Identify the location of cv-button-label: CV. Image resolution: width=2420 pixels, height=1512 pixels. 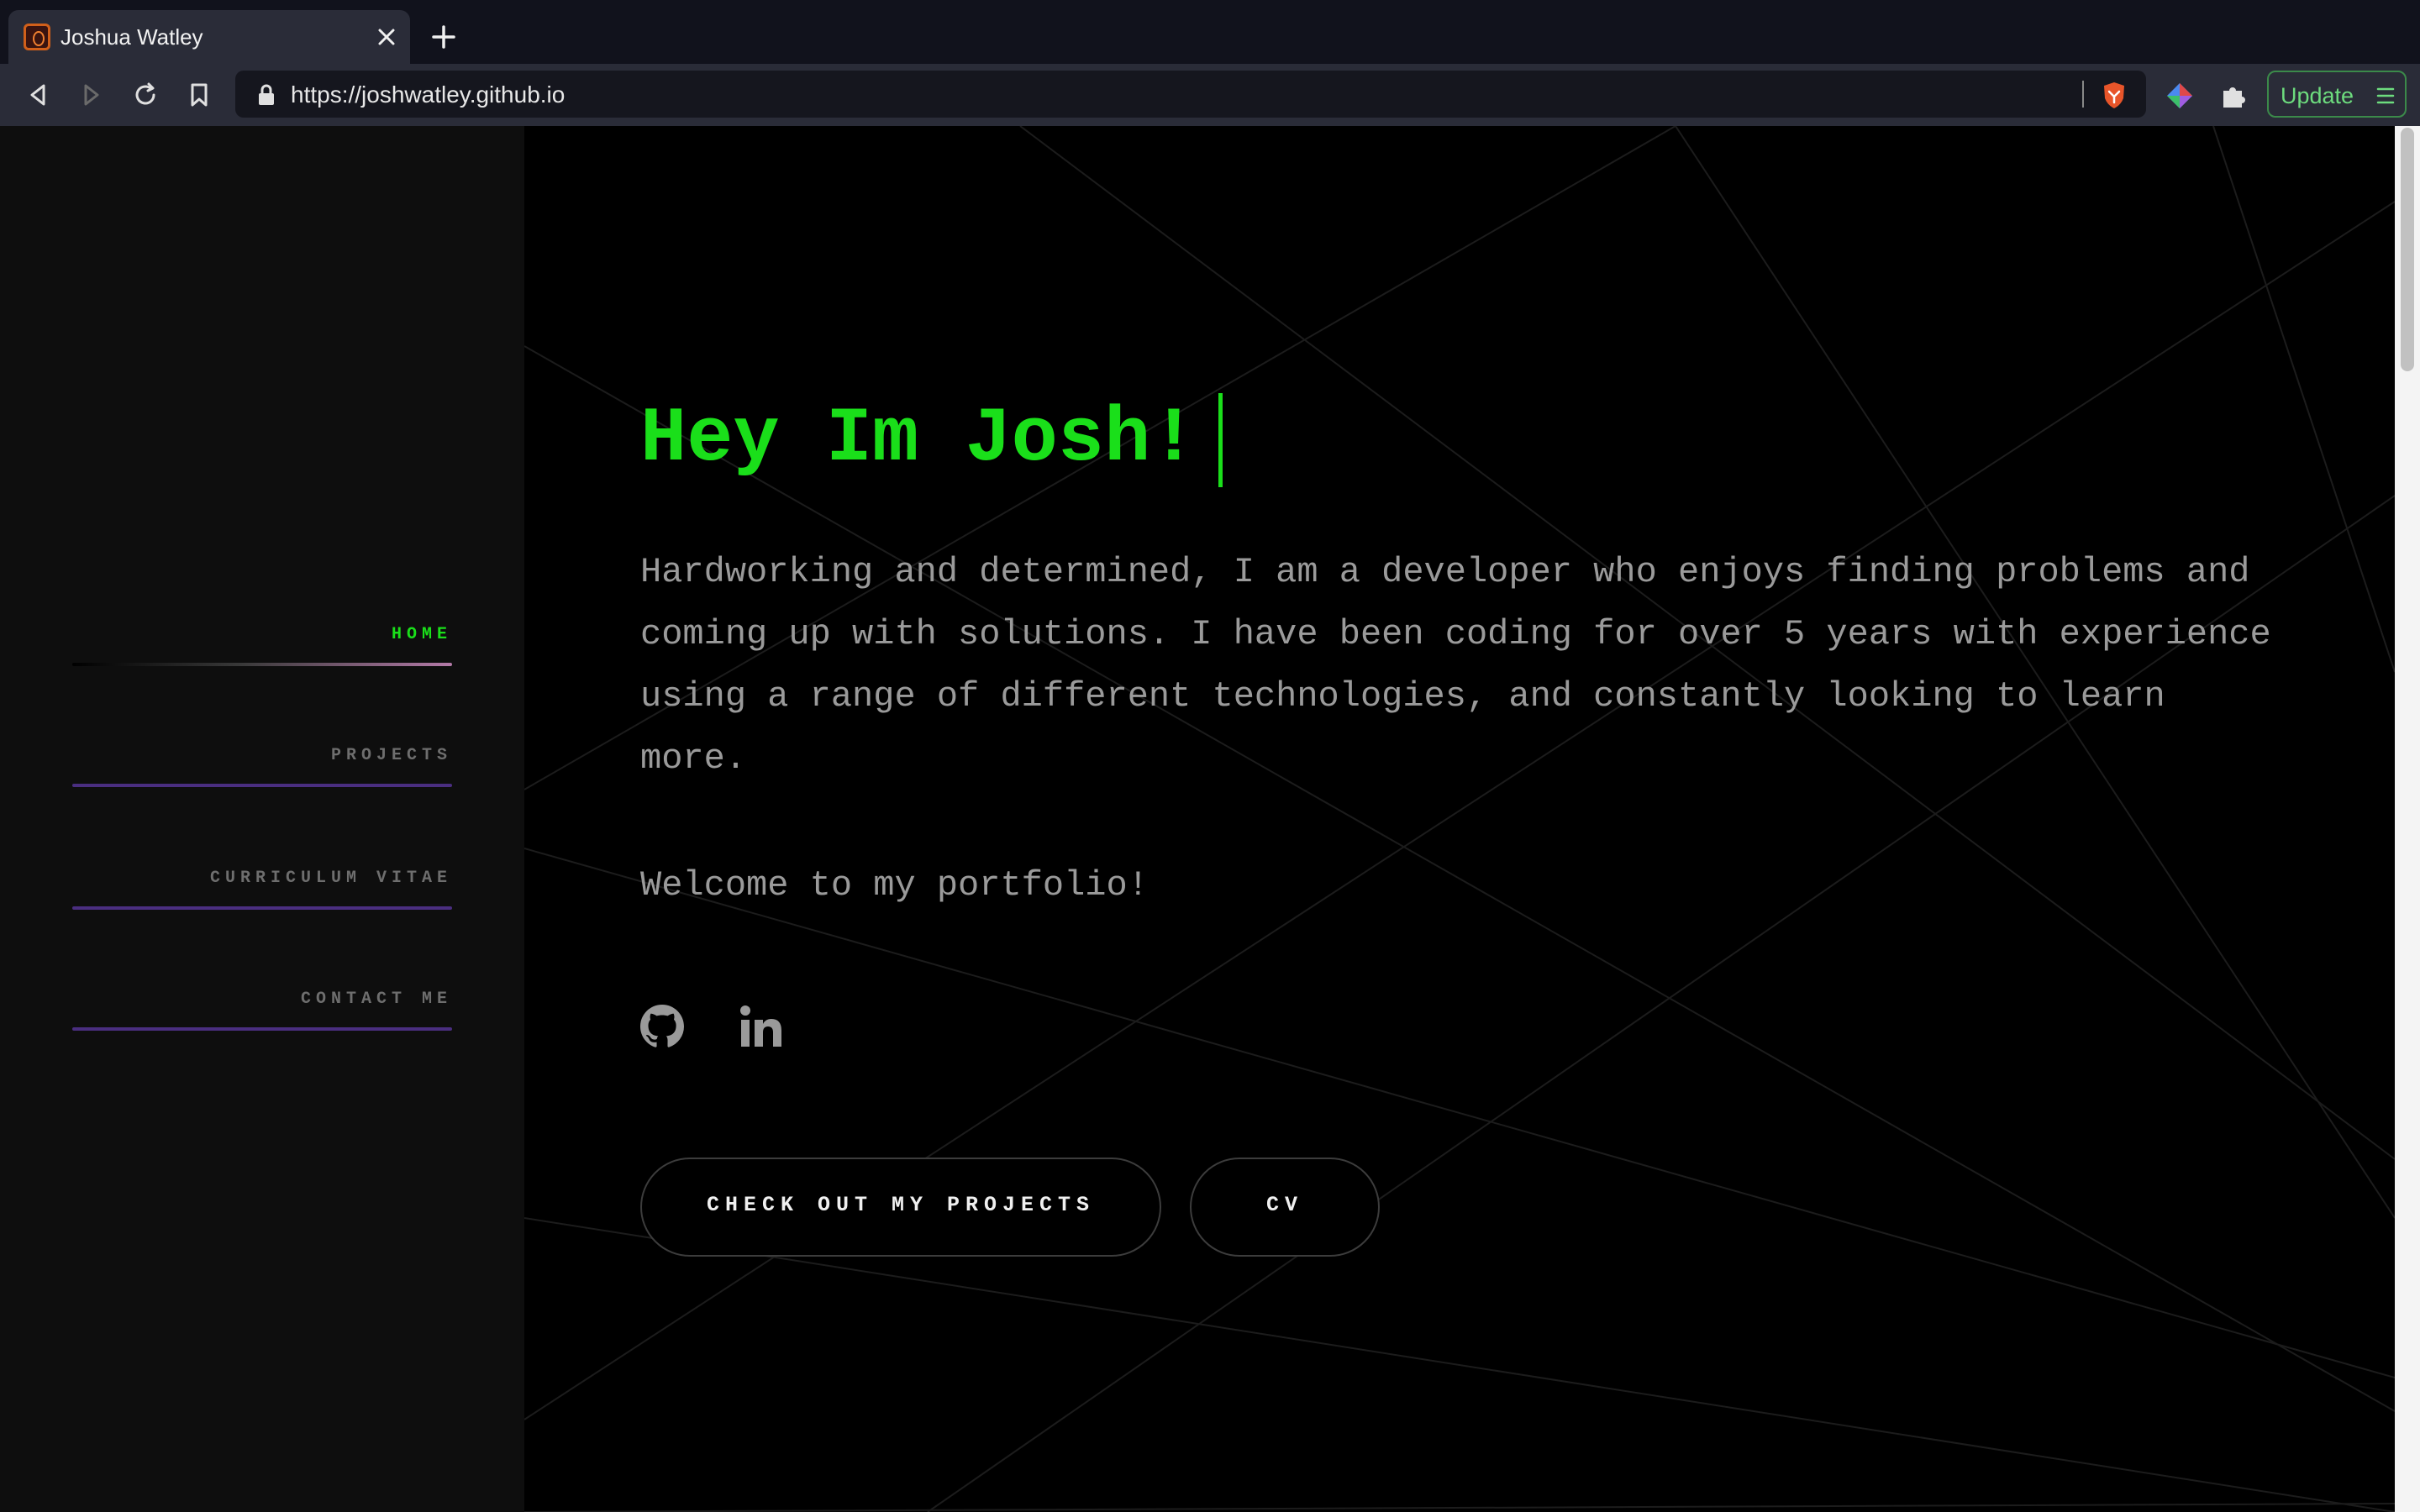
(1284, 1205).